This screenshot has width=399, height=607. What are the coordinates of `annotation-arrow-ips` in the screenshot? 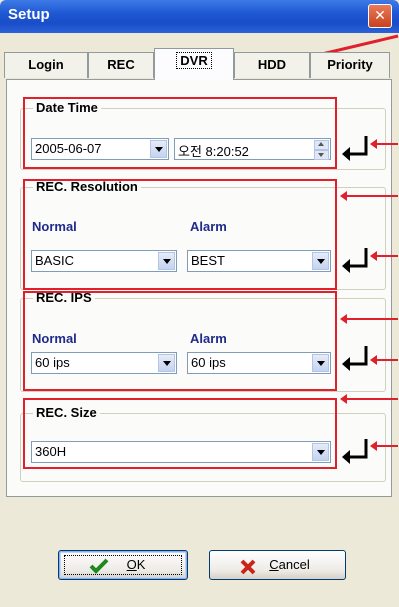 It's located at (384, 360).